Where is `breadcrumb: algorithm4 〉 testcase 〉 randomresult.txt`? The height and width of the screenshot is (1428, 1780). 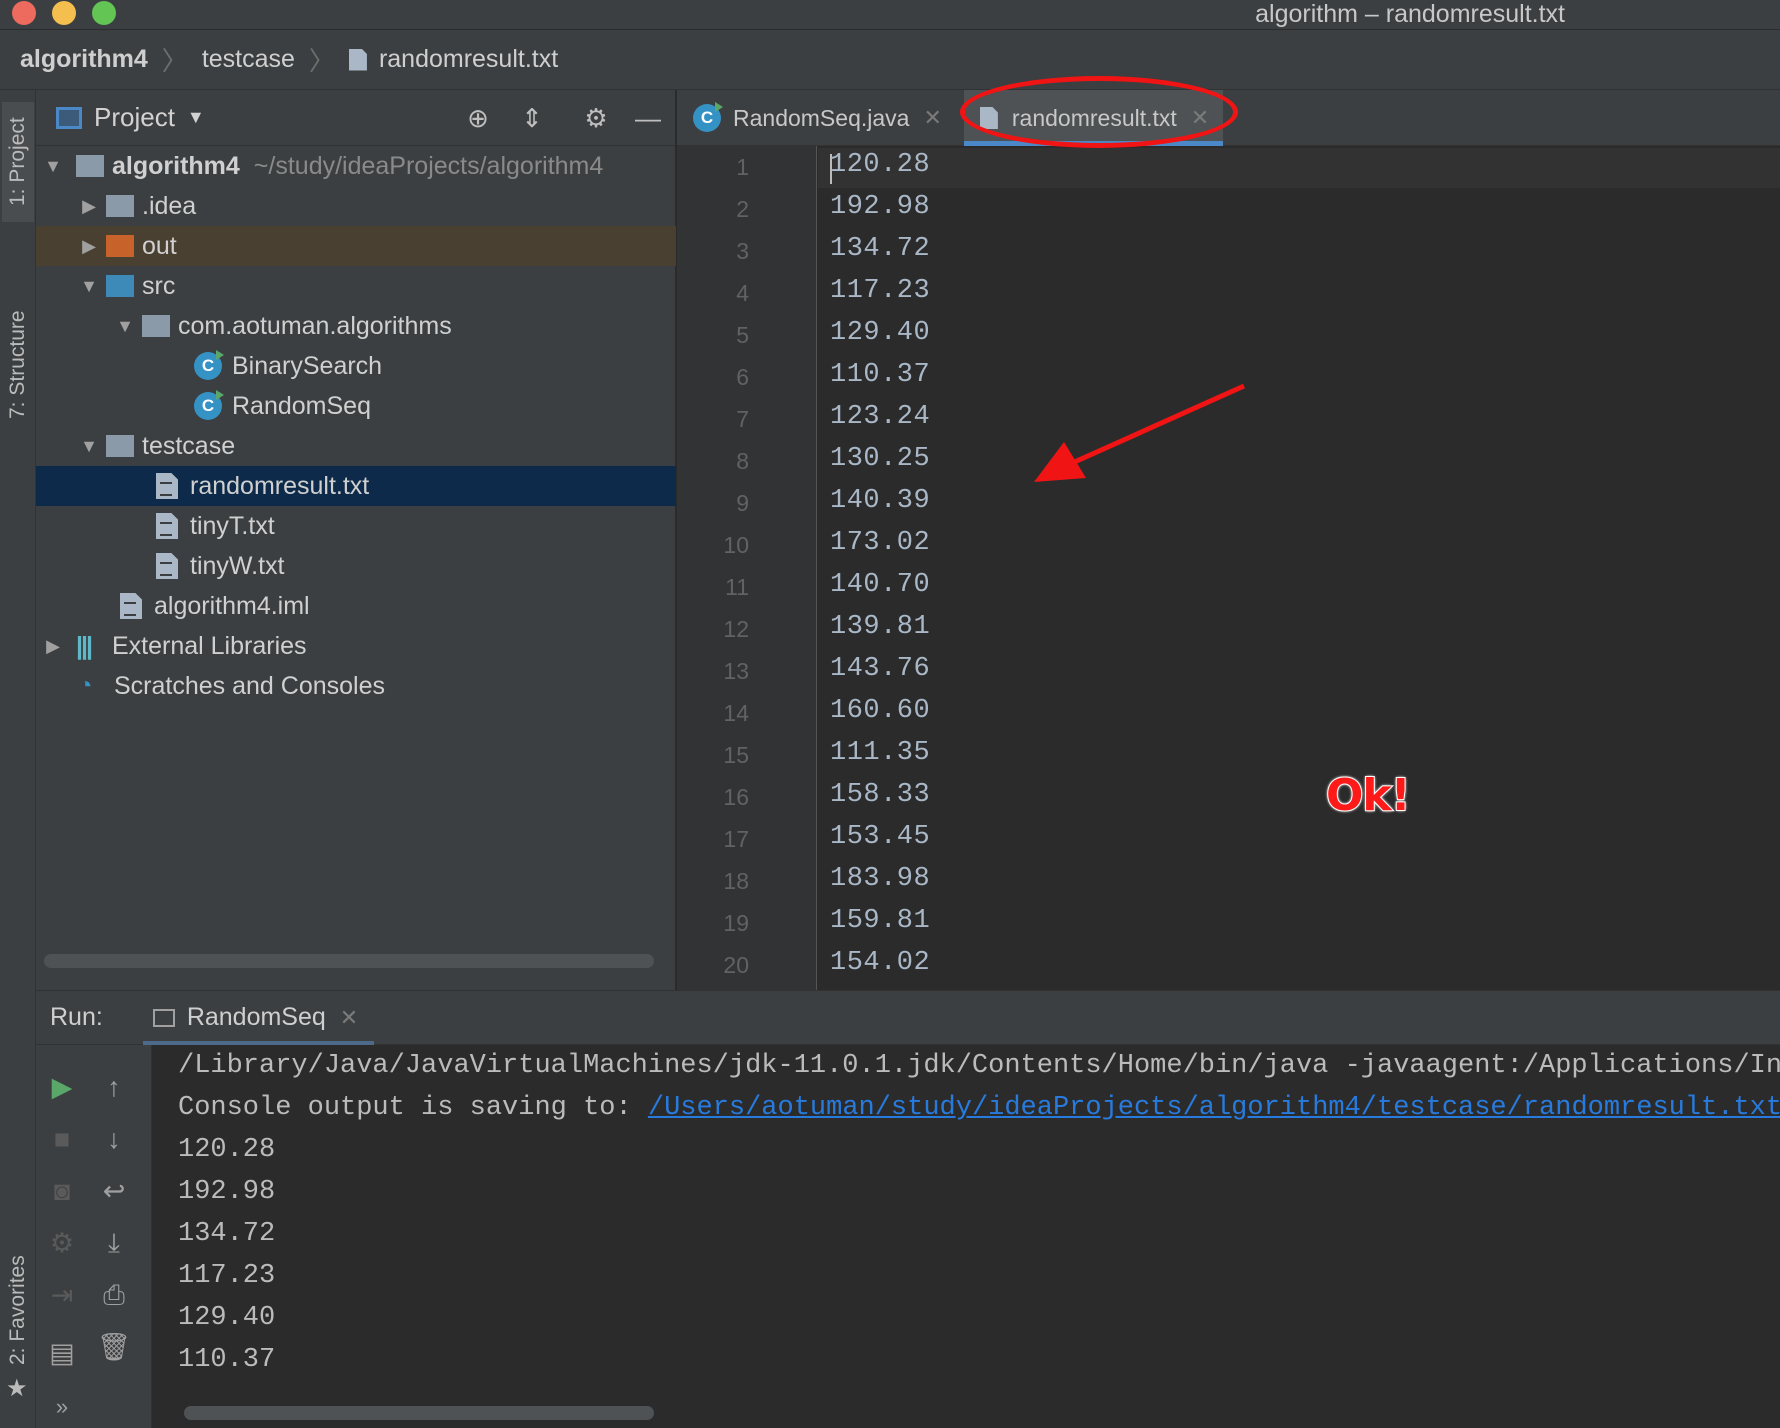 breadcrumb: algorithm4 〉 testcase 〉 randomresult.txt is located at coordinates (890, 60).